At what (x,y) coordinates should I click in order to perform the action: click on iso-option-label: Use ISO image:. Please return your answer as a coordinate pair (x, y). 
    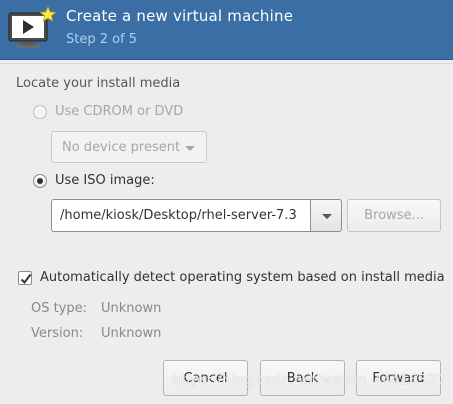
    Looking at the image, I should click on (105, 180).